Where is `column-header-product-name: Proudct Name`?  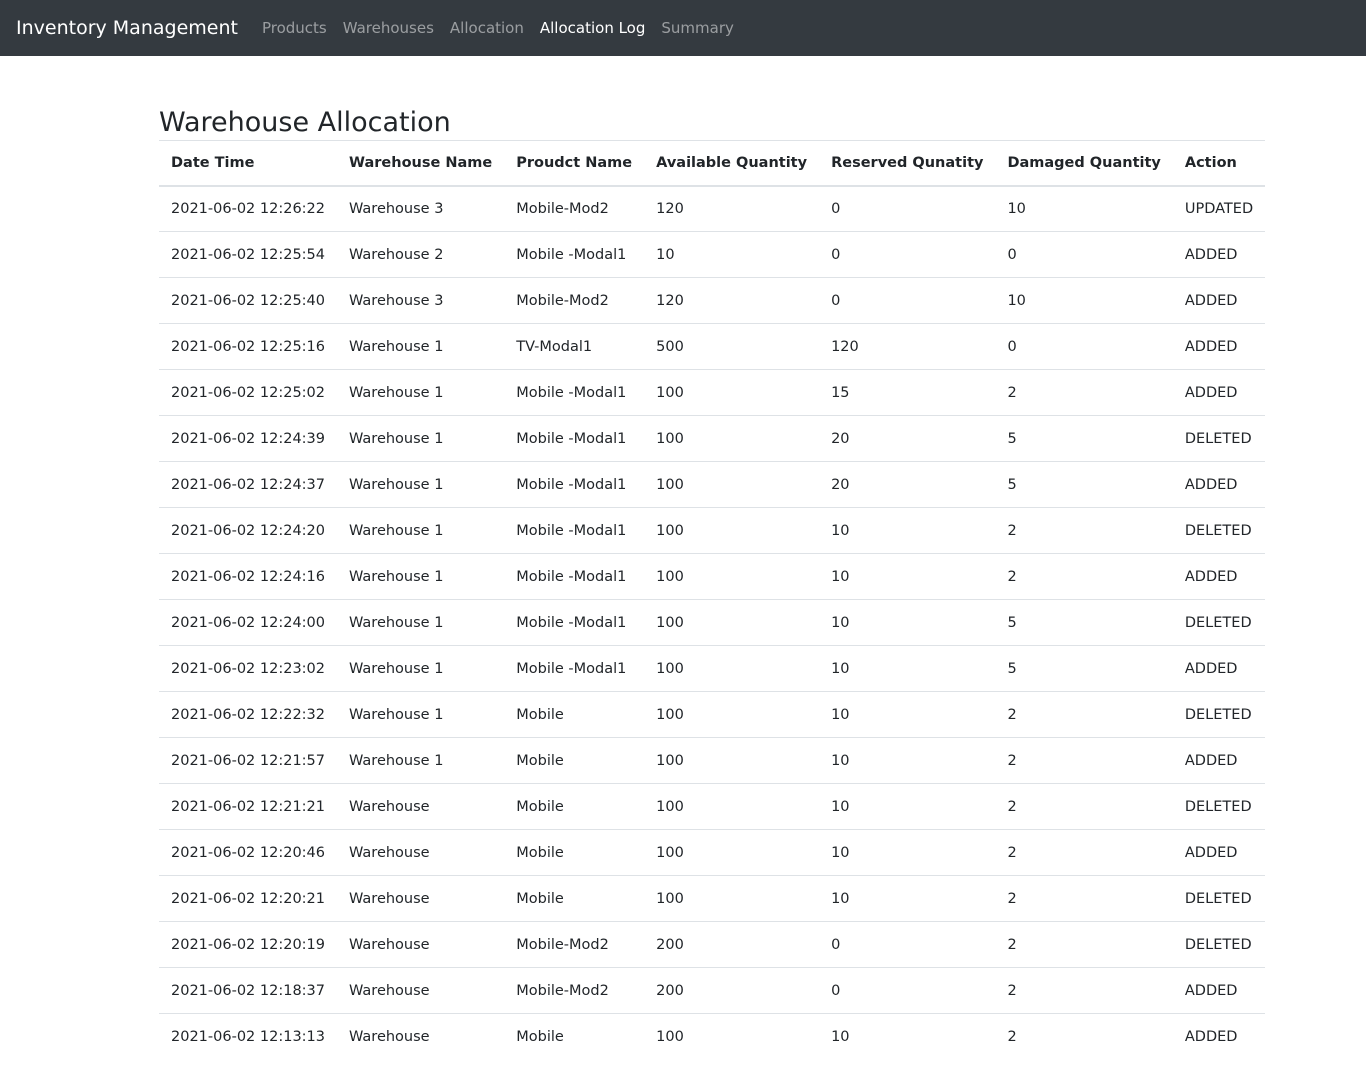 column-header-product-name: Proudct Name is located at coordinates (574, 163).